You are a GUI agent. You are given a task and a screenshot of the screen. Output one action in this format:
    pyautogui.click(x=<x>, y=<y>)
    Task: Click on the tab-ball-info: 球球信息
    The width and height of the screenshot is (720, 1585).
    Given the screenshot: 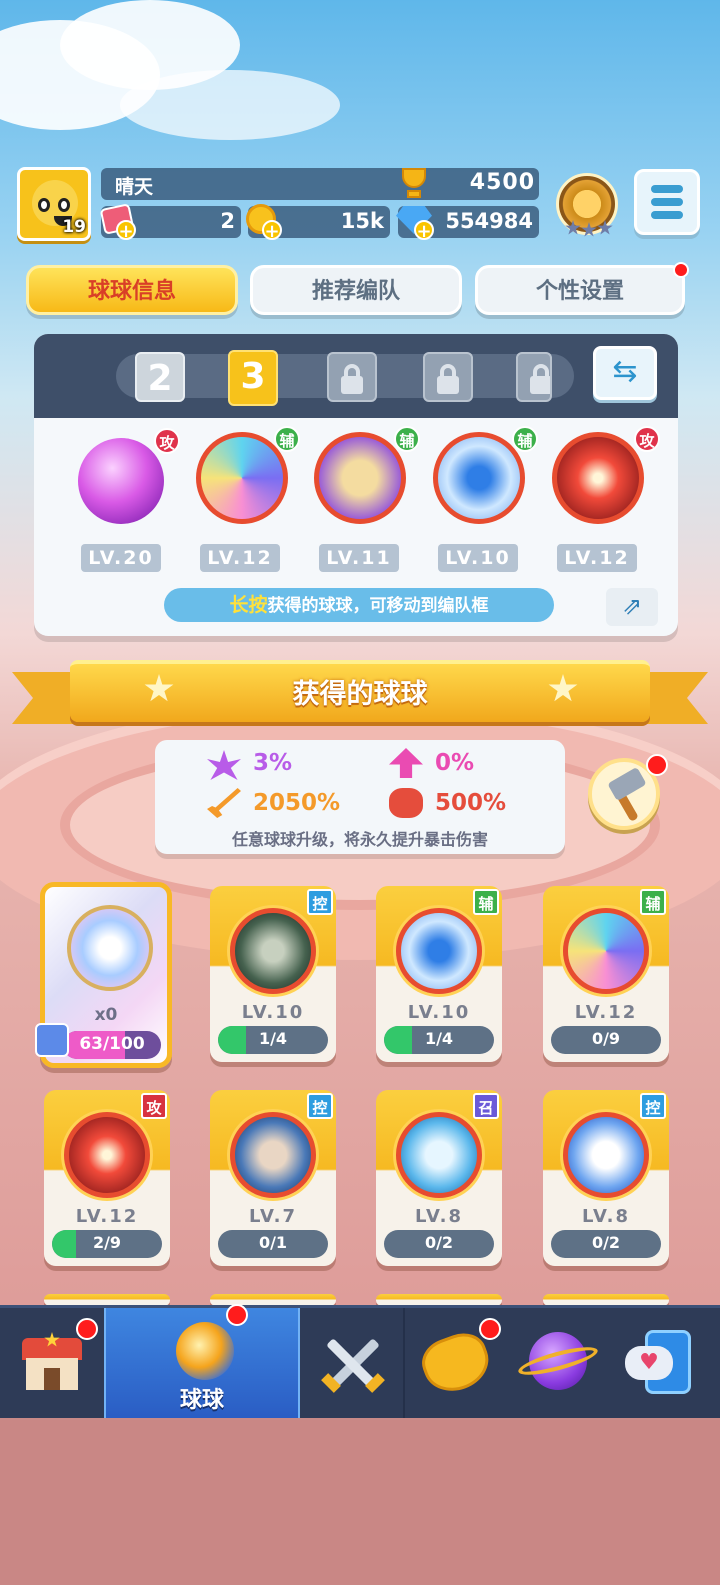 What is the action you would take?
    pyautogui.click(x=132, y=290)
    